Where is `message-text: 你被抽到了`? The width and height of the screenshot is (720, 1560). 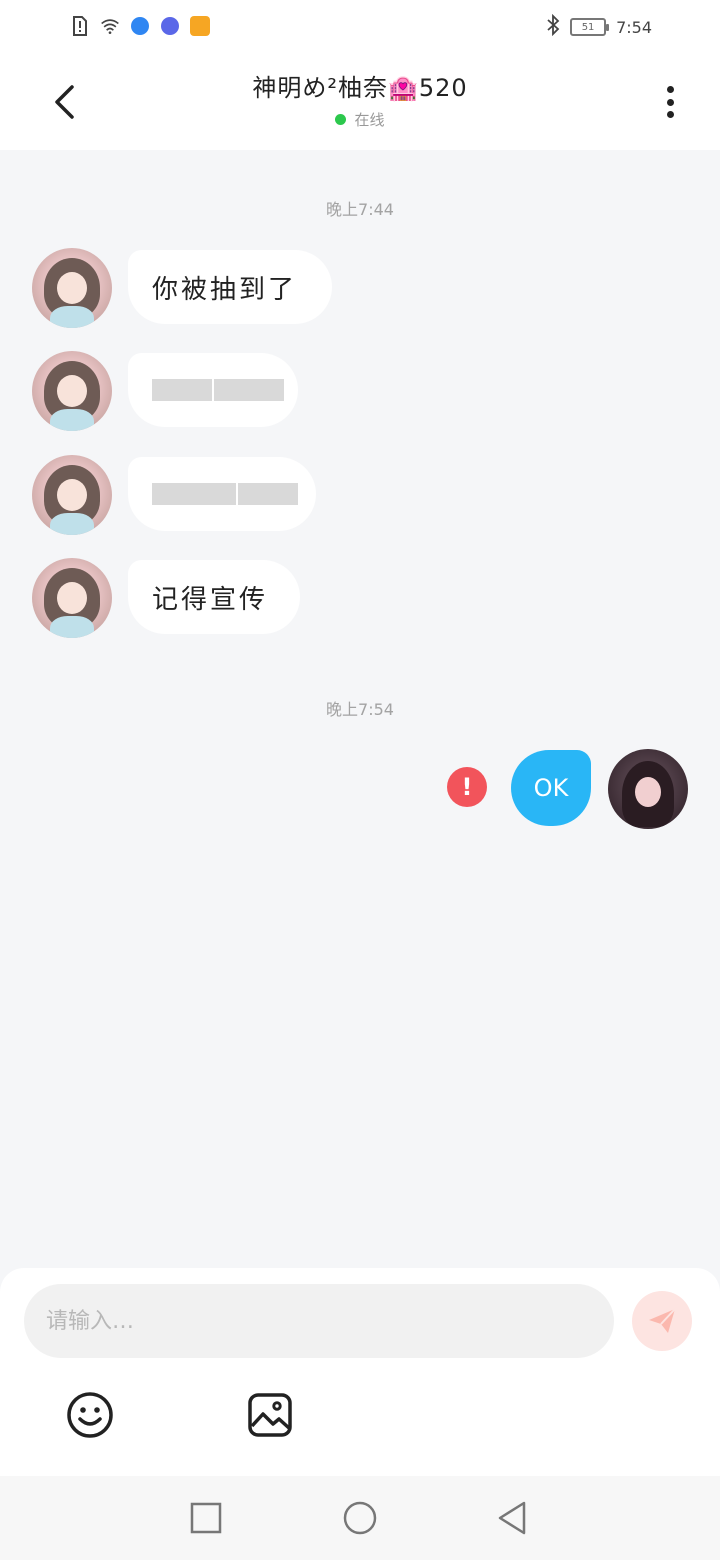 message-text: 你被抽到了 is located at coordinates (225, 289).